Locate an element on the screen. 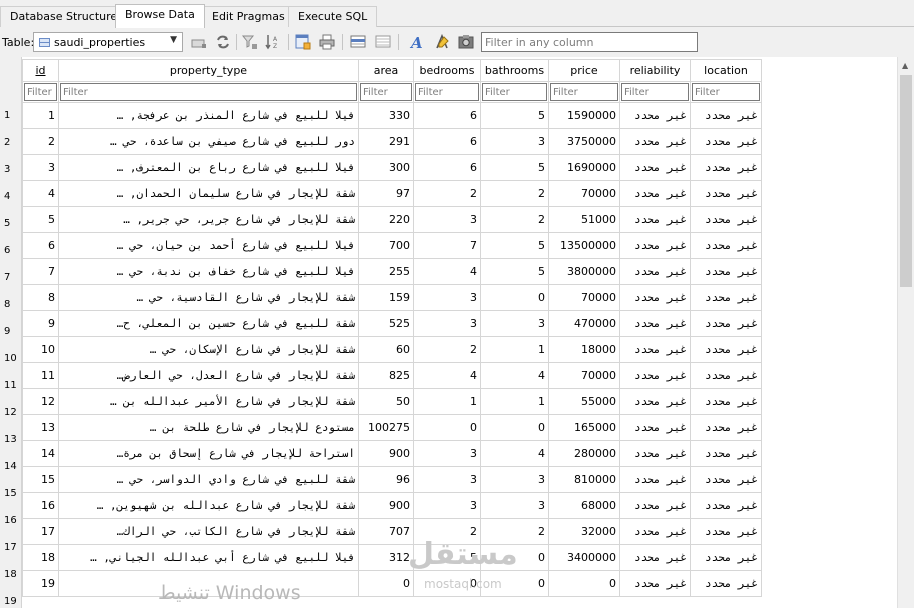  cell-area: 900 is located at coordinates (386, 453).